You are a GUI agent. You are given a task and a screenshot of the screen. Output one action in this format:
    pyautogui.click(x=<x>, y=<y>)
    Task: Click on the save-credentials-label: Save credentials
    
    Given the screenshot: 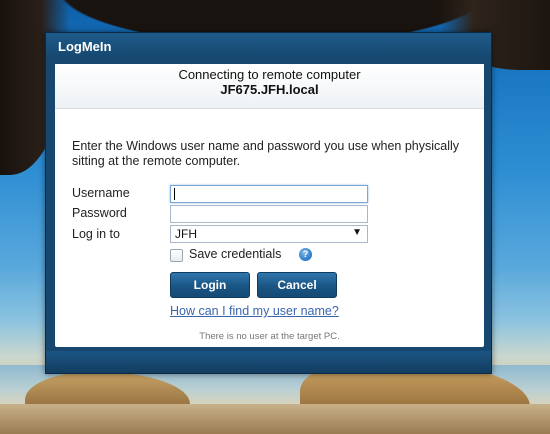 What is the action you would take?
    pyautogui.click(x=235, y=254)
    